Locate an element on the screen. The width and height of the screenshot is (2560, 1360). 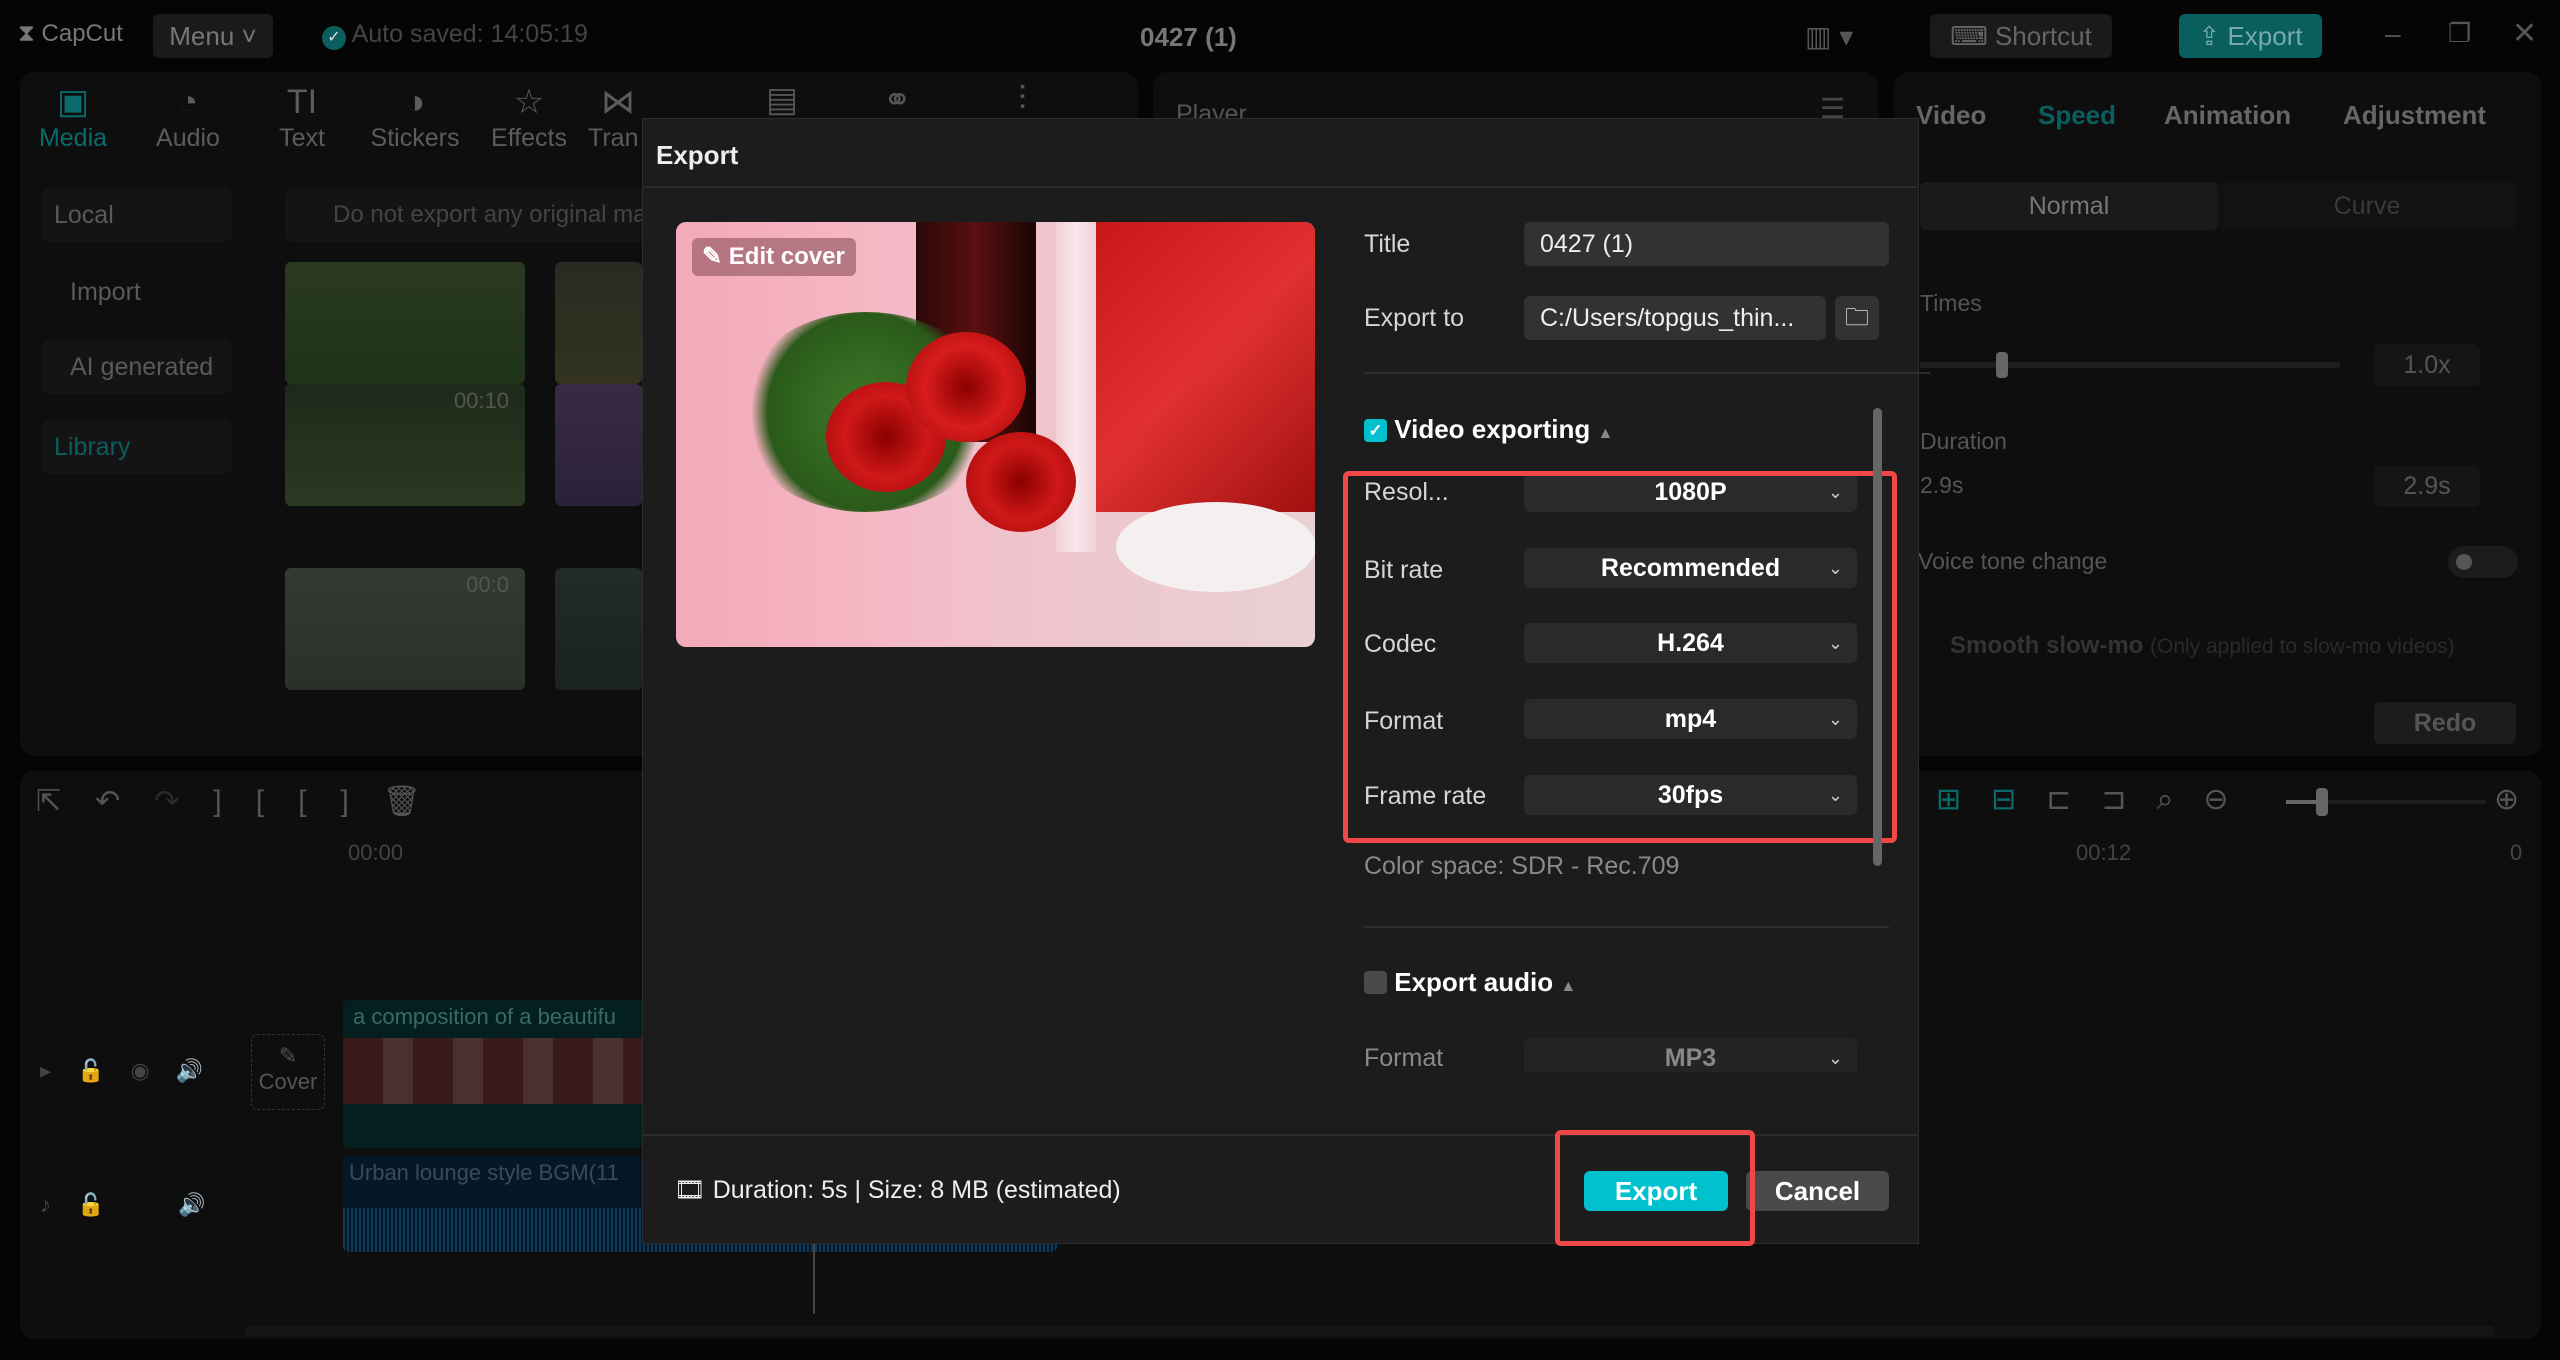
select-tool-icon: ⇱ is located at coordinates (65, 801).